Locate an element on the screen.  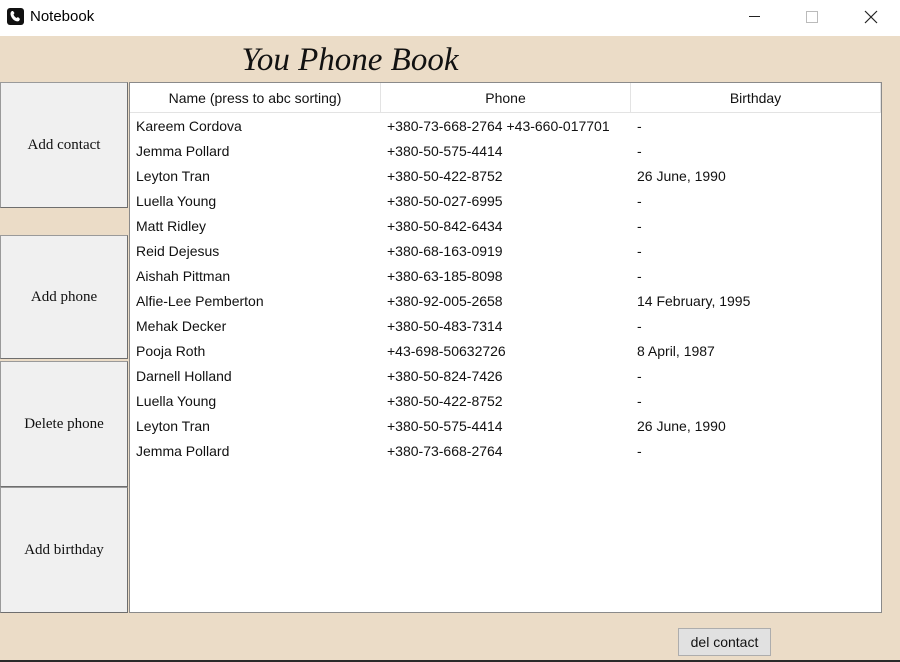
delete-phone-button: Delete phone is located at coordinates (64, 424).